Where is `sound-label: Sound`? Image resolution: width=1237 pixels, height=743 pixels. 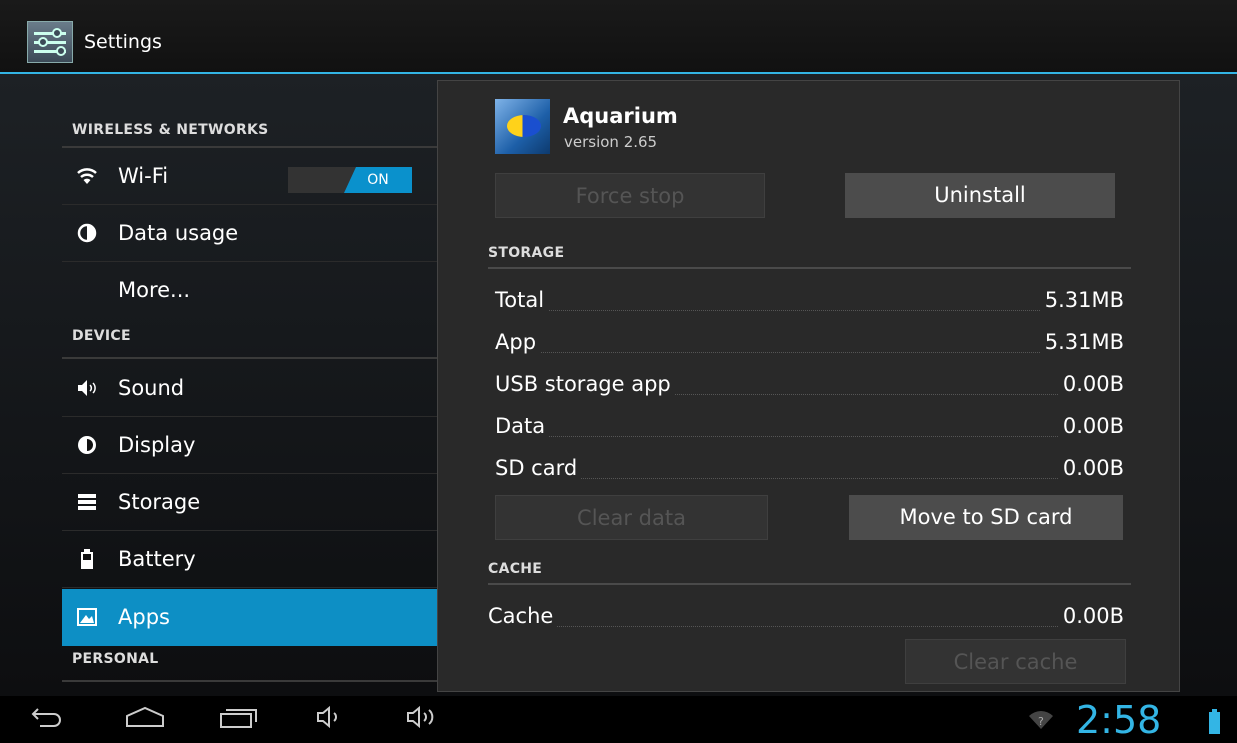
sound-label: Sound is located at coordinates (151, 388).